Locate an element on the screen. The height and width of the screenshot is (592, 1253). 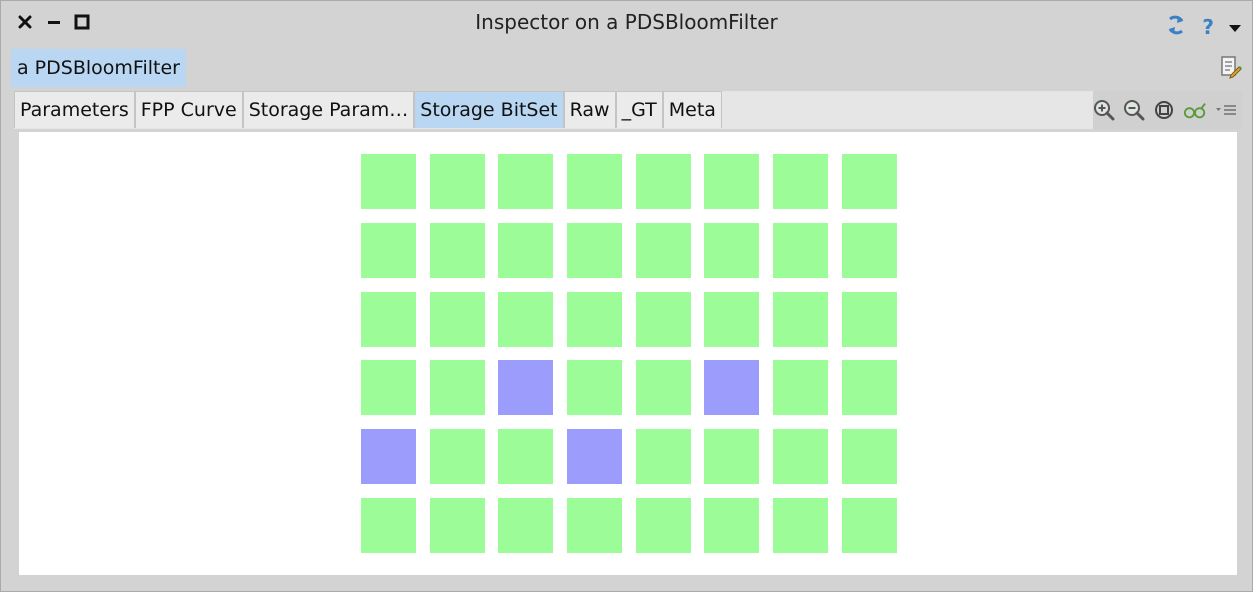
zoom-fit-icon is located at coordinates (1164, 110).